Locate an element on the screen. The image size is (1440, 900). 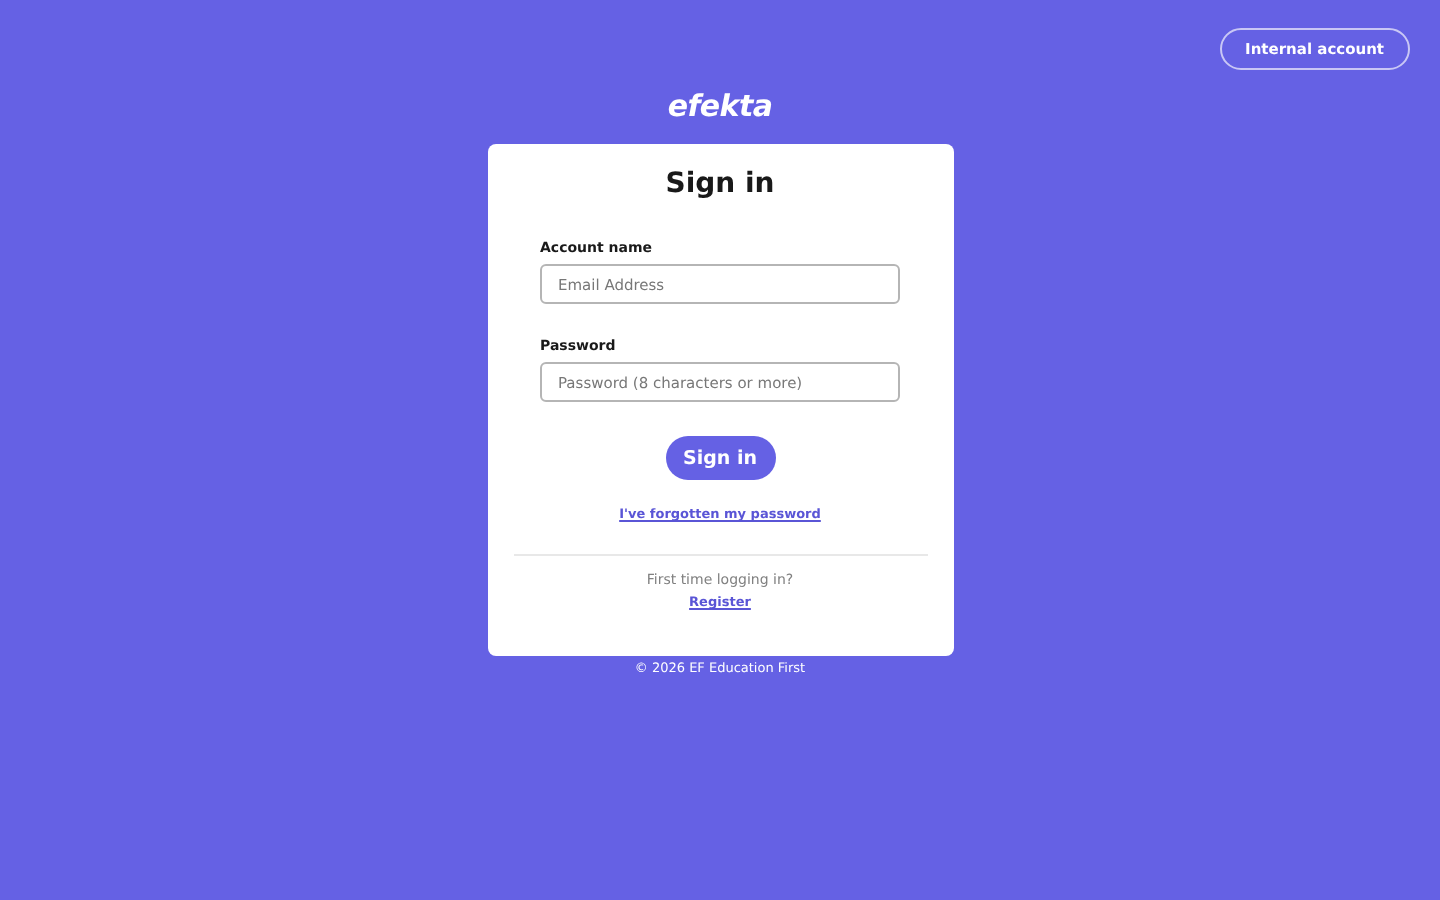
card-title: Sign in is located at coordinates (720, 184).